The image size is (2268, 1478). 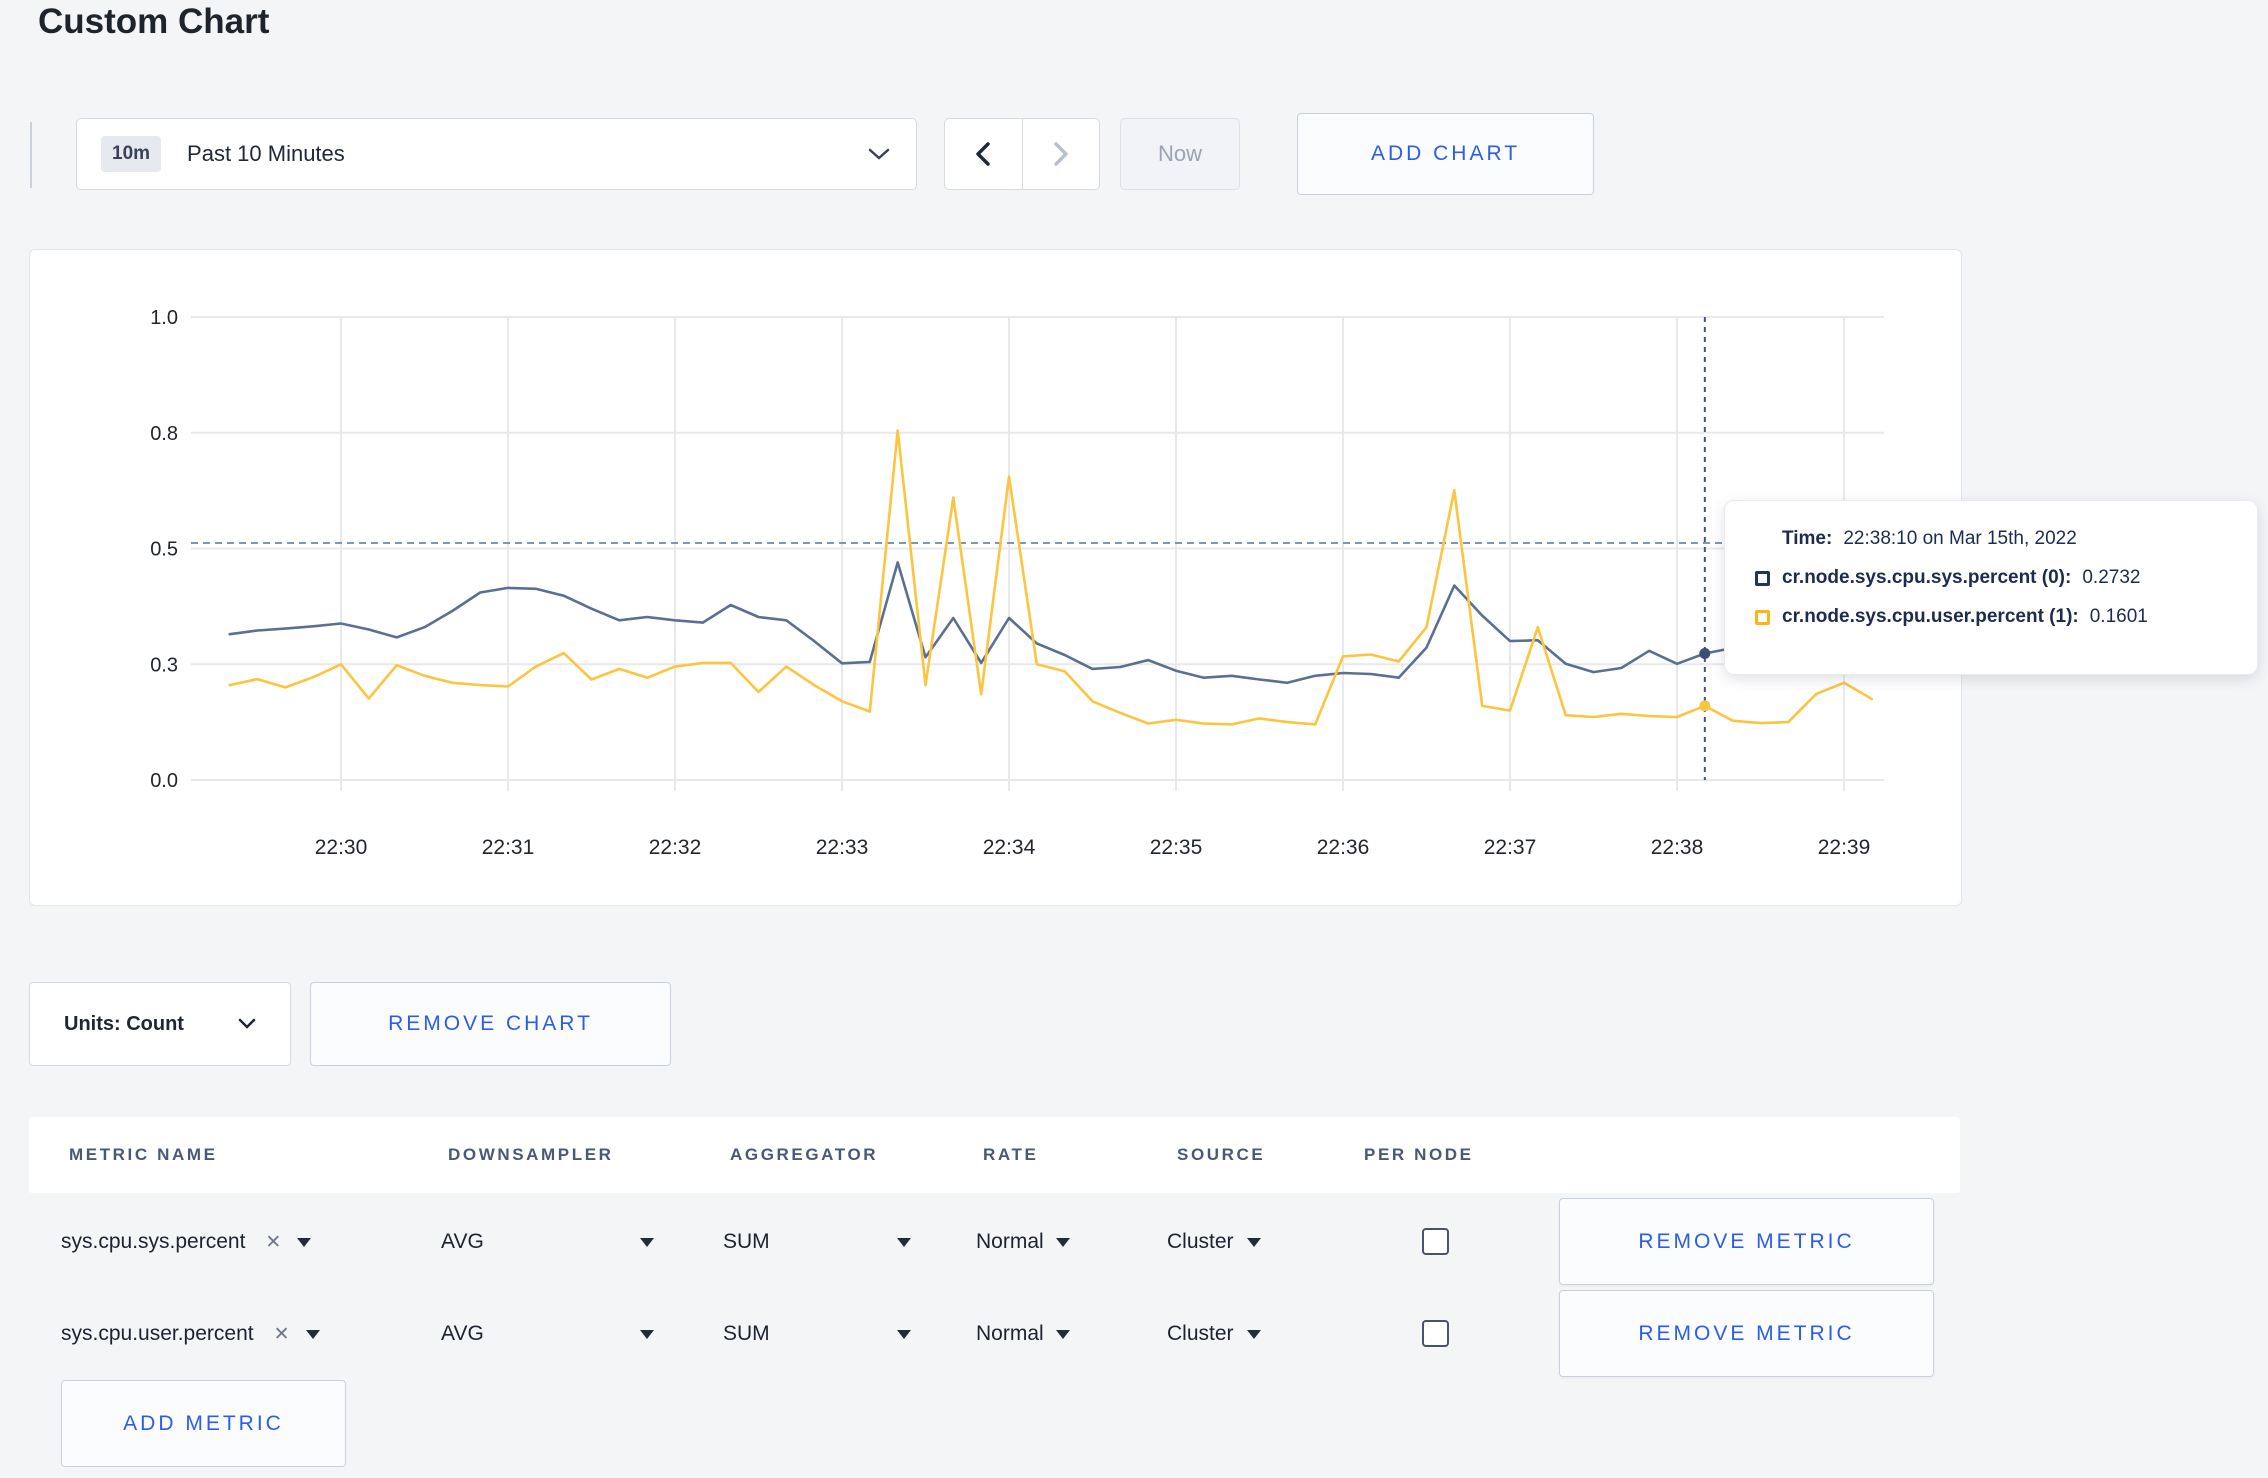 What do you see at coordinates (490, 1024) in the screenshot?
I see `remove-chart-button: REMOVE CHART` at bounding box center [490, 1024].